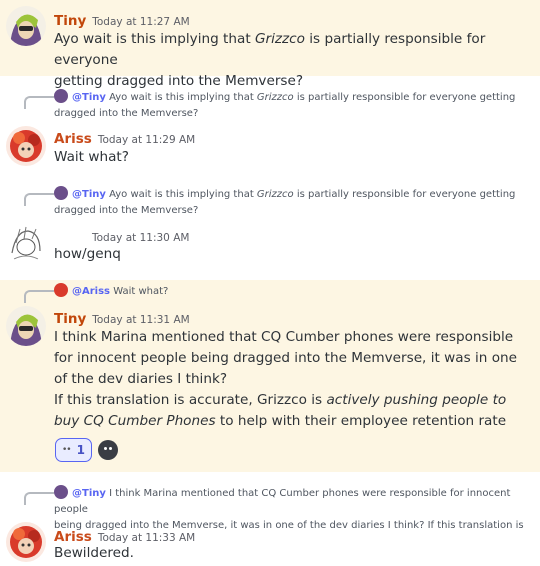  What do you see at coordinates (141, 238) in the screenshot?
I see `timestamp: Today at 11:30 AM` at bounding box center [141, 238].